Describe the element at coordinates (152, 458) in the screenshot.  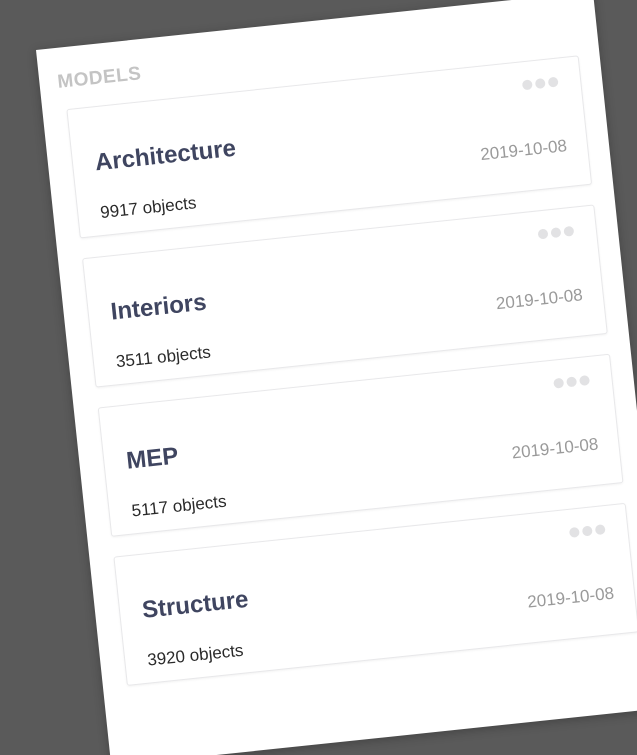
I see `model-name: MEP` at that location.